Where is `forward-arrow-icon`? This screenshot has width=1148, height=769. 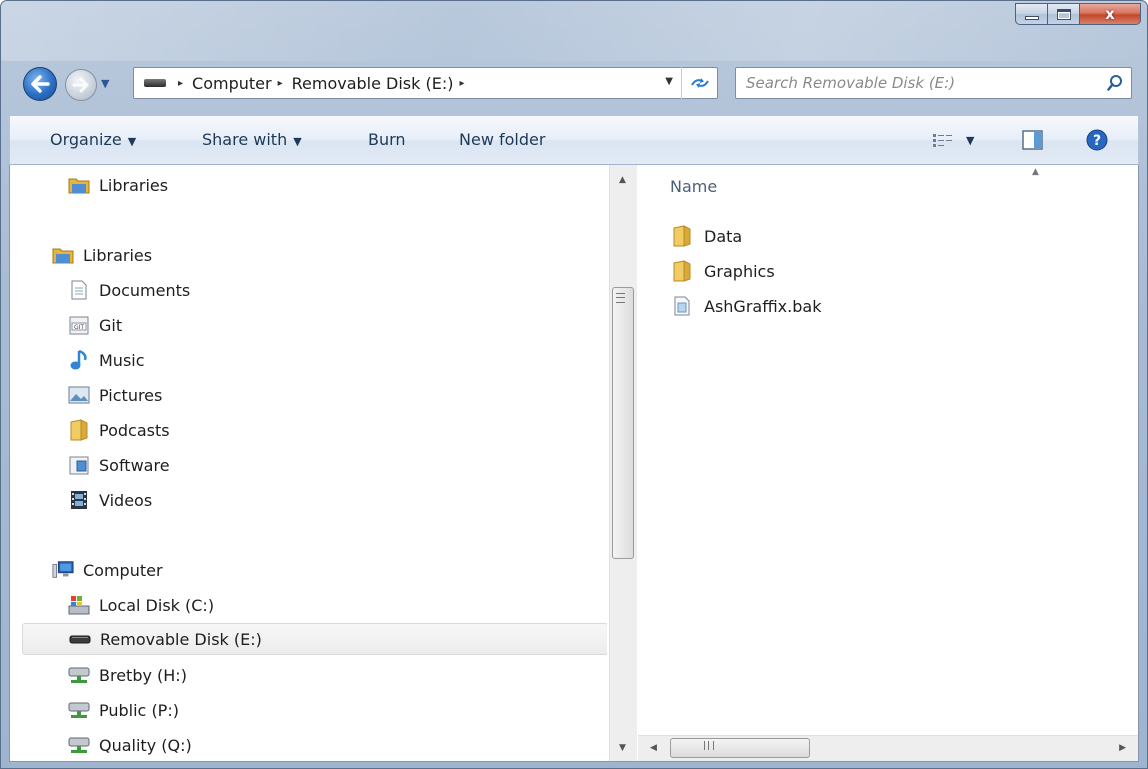
forward-arrow-icon is located at coordinates (80, 85).